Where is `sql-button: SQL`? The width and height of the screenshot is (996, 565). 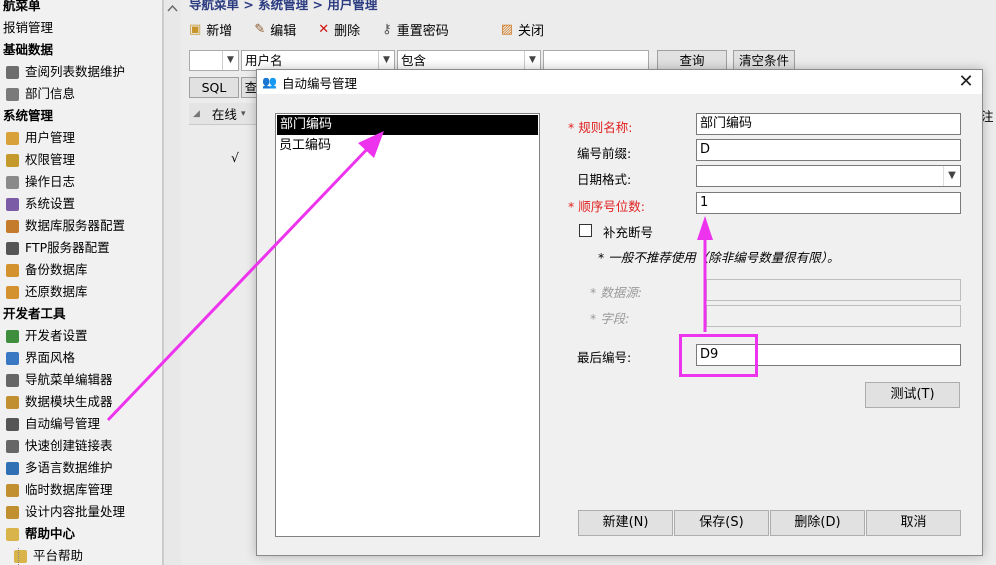 sql-button: SQL is located at coordinates (214, 87).